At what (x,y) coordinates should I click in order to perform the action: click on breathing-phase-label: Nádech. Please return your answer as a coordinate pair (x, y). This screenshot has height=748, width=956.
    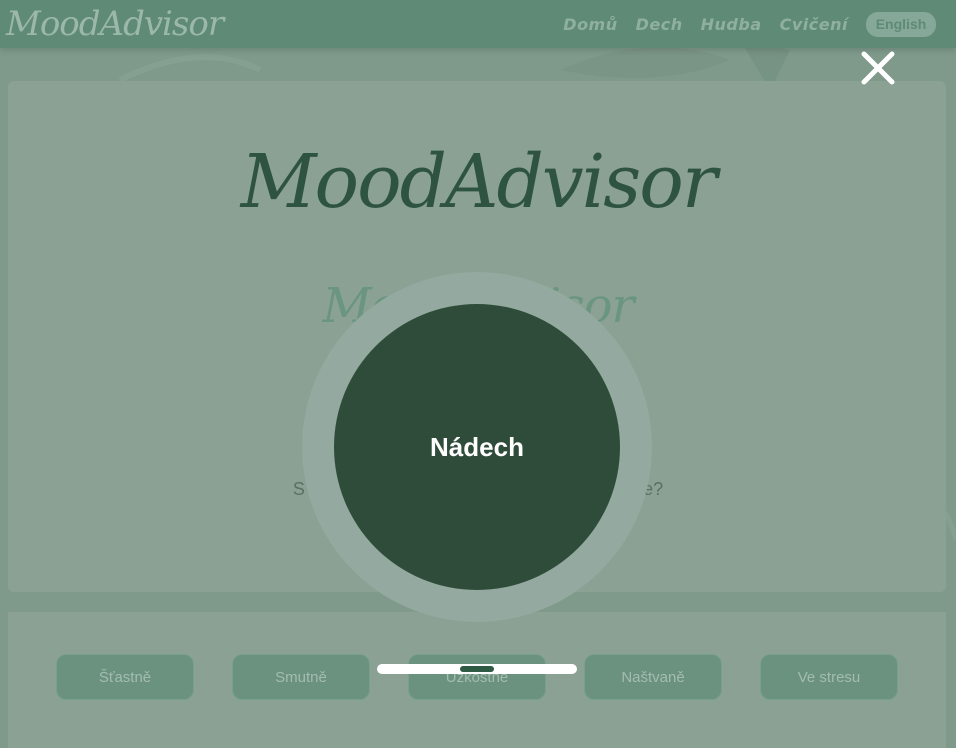
    Looking at the image, I should click on (477, 447).